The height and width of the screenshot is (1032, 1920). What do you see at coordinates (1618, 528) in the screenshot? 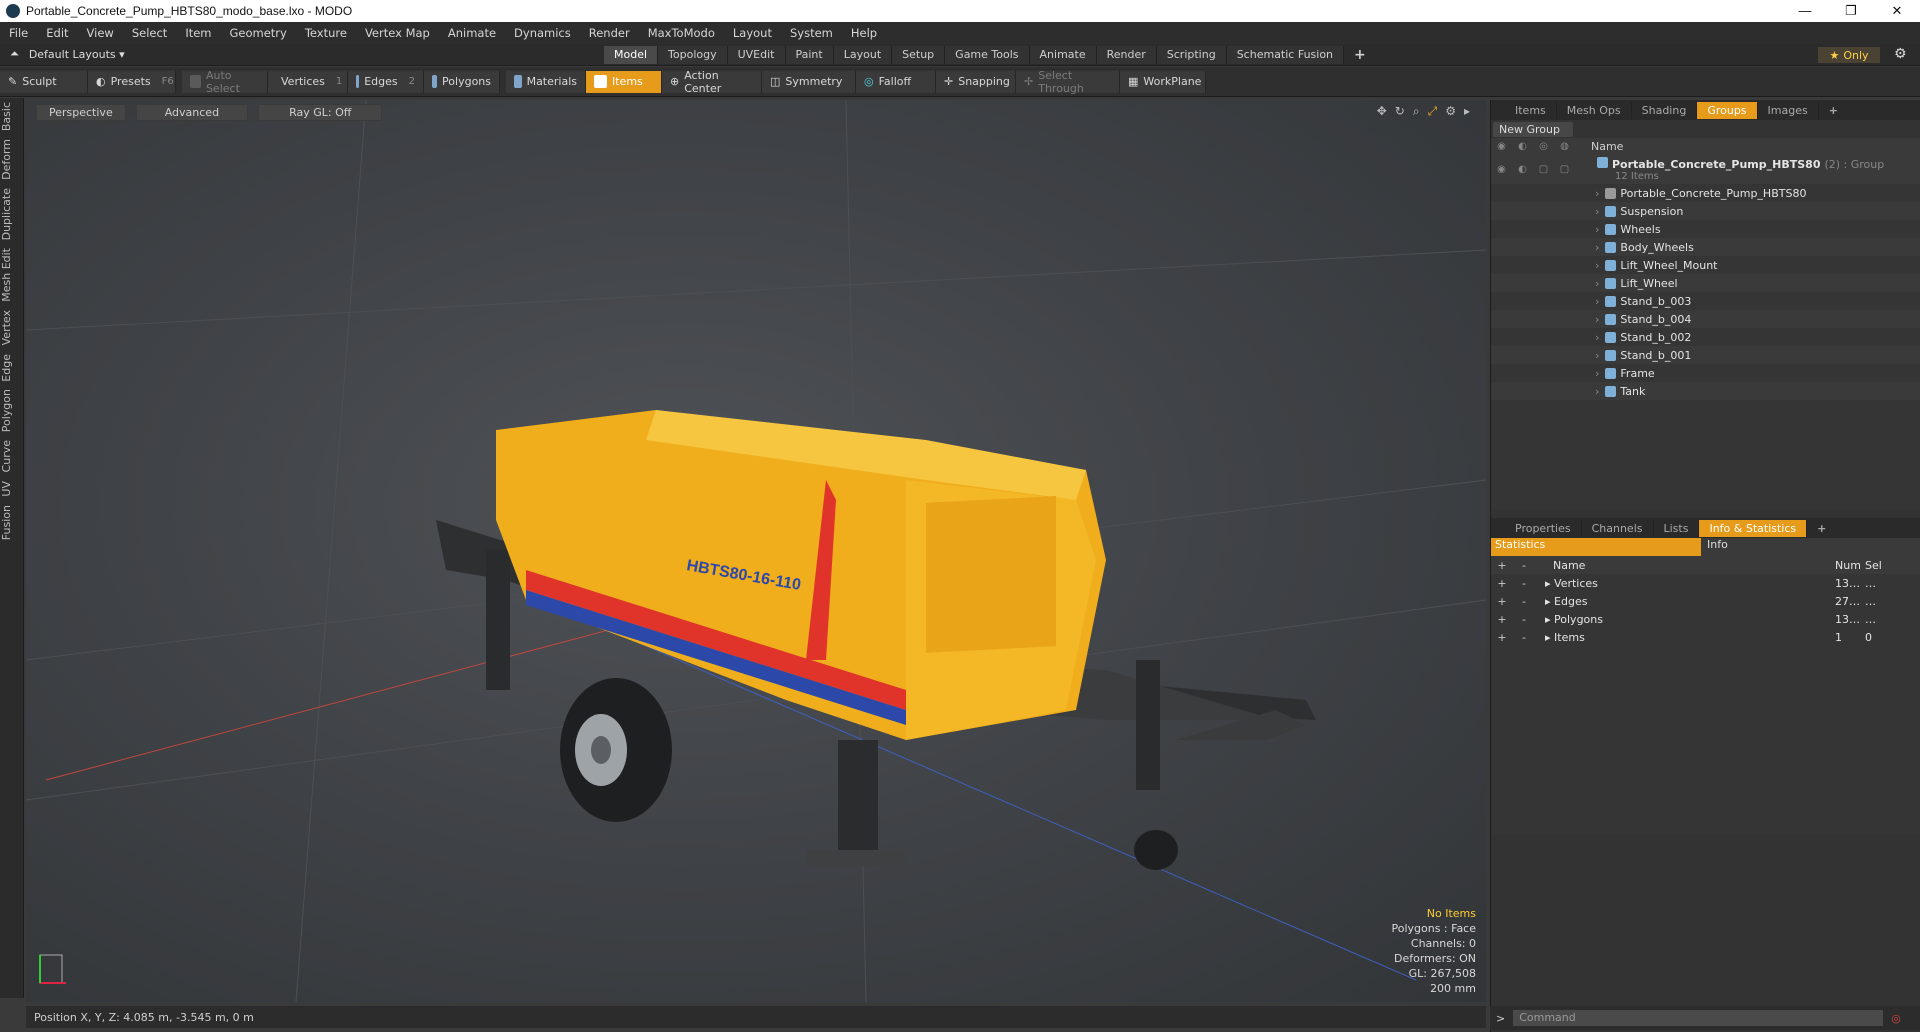
I see `info-tab-channels: Channels` at bounding box center [1618, 528].